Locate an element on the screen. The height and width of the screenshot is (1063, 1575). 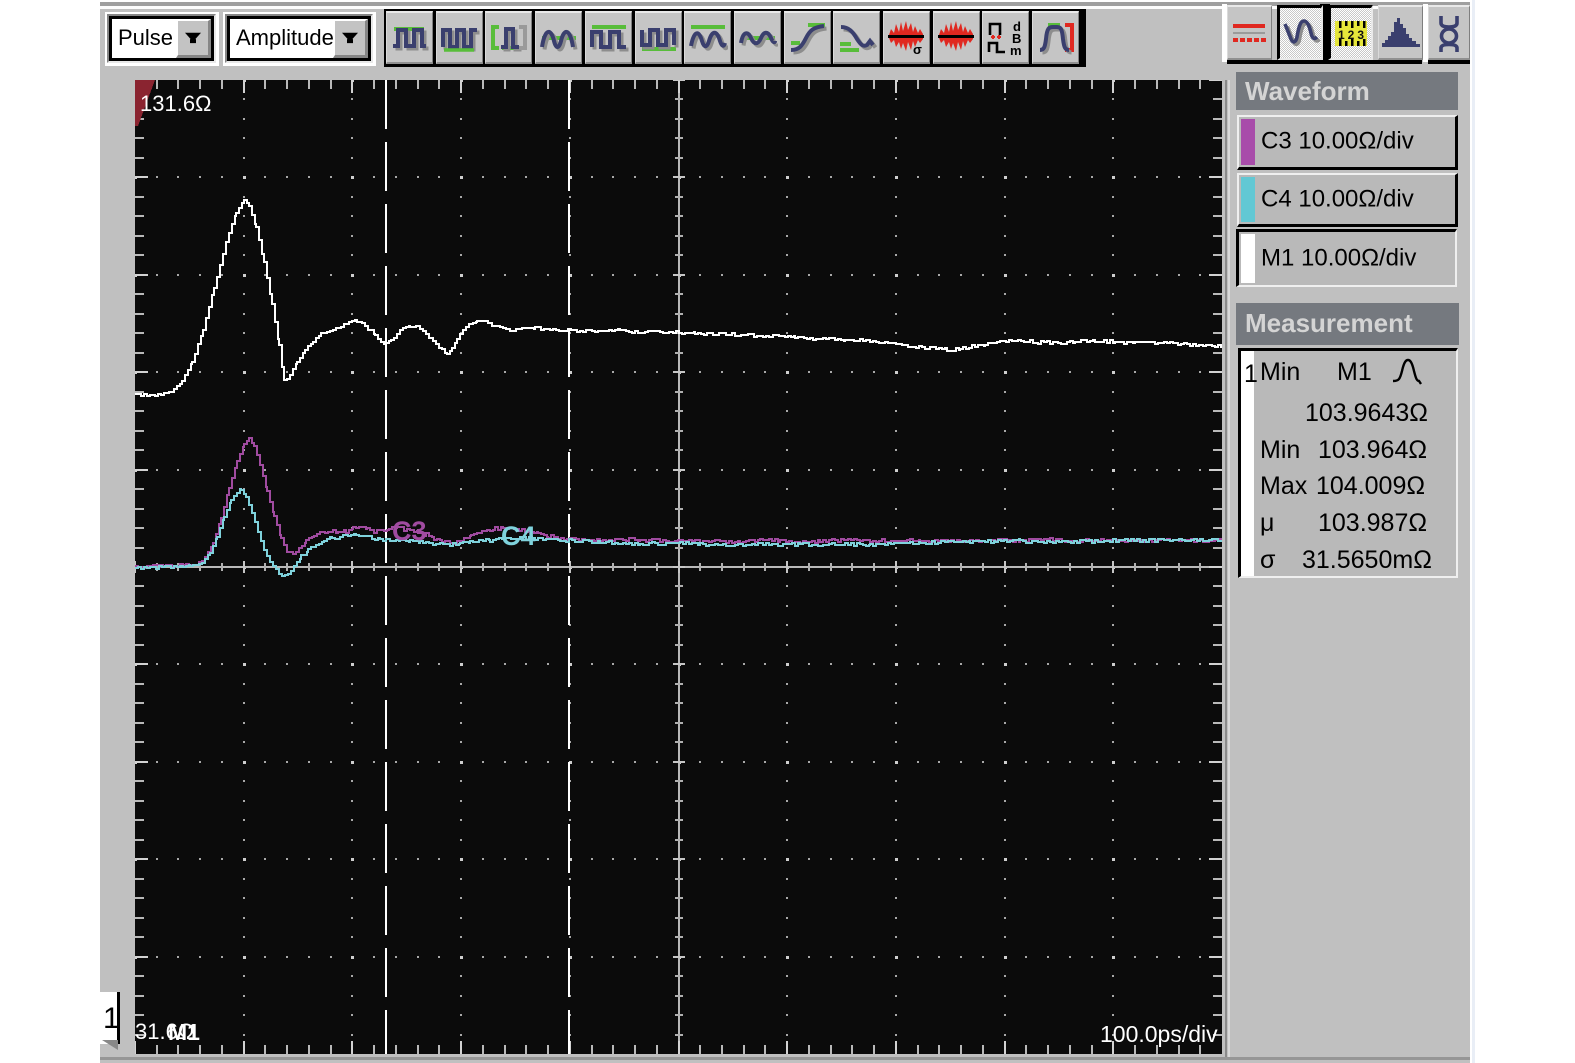
svg-text: 123 is located at coordinates (1352, 35).